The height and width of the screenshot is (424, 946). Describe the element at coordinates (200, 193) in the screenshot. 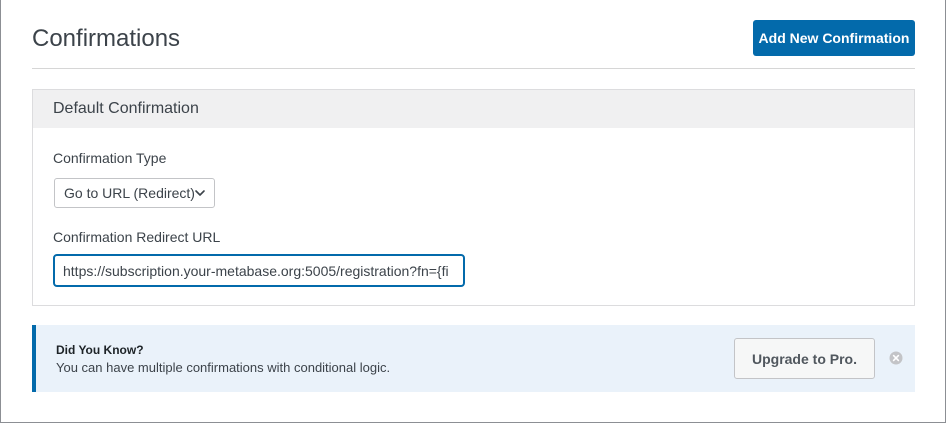

I see `chevron-down-icon` at that location.